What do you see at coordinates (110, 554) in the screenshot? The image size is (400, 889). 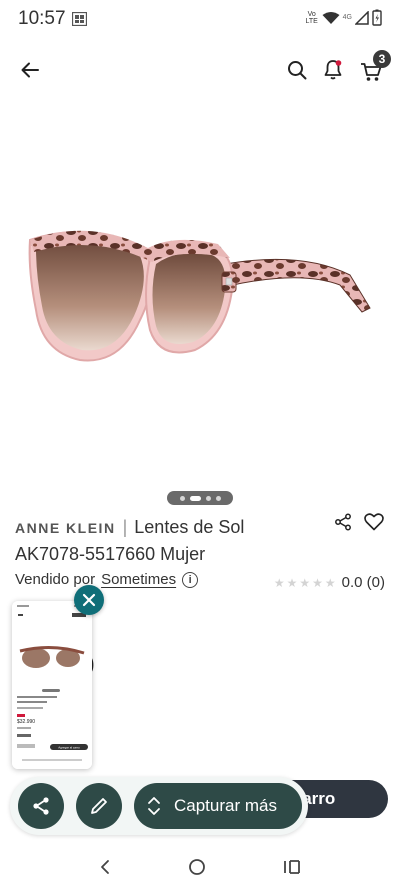 I see `product-title-line2: AK7078-5517660 Mujer` at bounding box center [110, 554].